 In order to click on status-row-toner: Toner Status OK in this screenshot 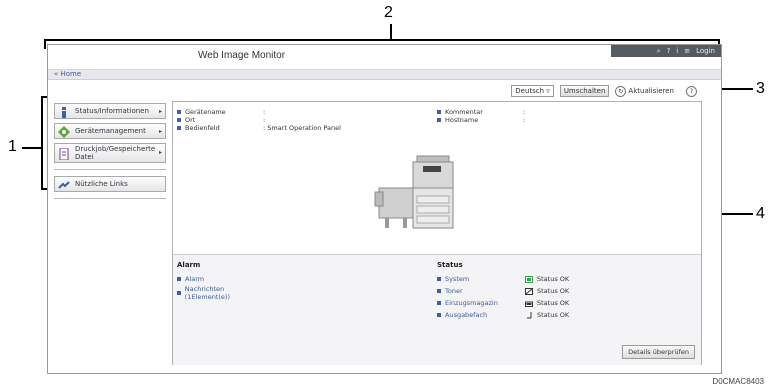, I will do `click(503, 291)`.